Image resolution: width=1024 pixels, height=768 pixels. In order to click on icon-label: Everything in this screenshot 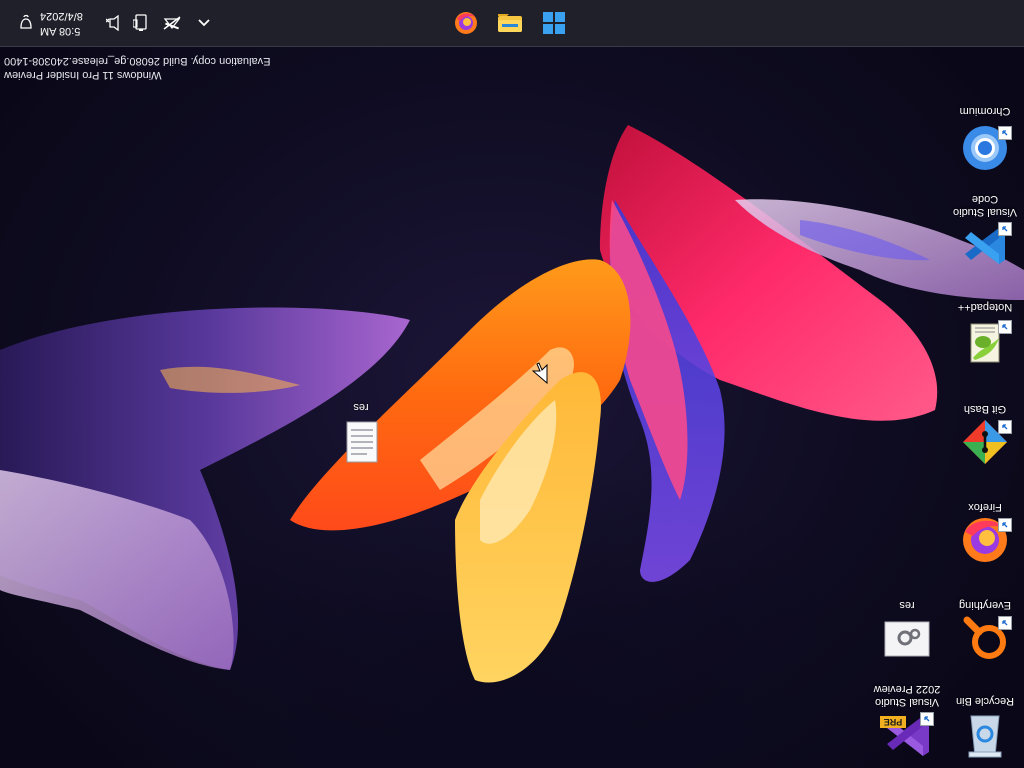, I will do `click(985, 605)`.